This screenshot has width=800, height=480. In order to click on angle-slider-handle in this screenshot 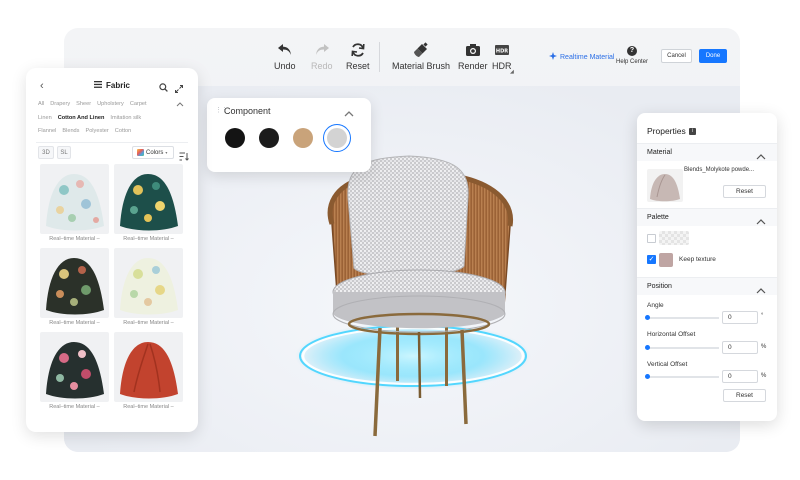, I will do `click(647, 317)`.